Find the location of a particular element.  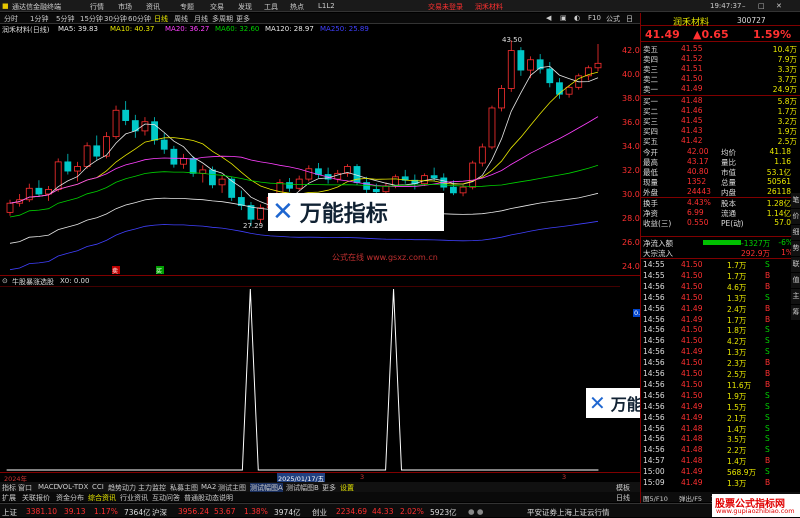

menu-zhuanti: 专题 is located at coordinates (187, 7).